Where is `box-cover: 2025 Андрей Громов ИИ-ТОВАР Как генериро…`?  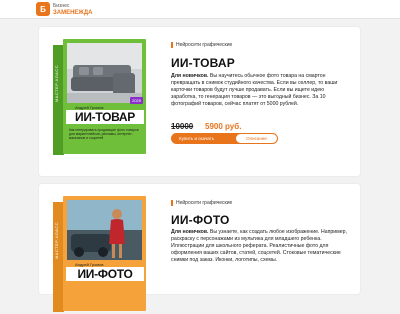
box-cover: 2025 Андрей Громов ИИ-ТОВАР Как генериро… is located at coordinates (104, 96).